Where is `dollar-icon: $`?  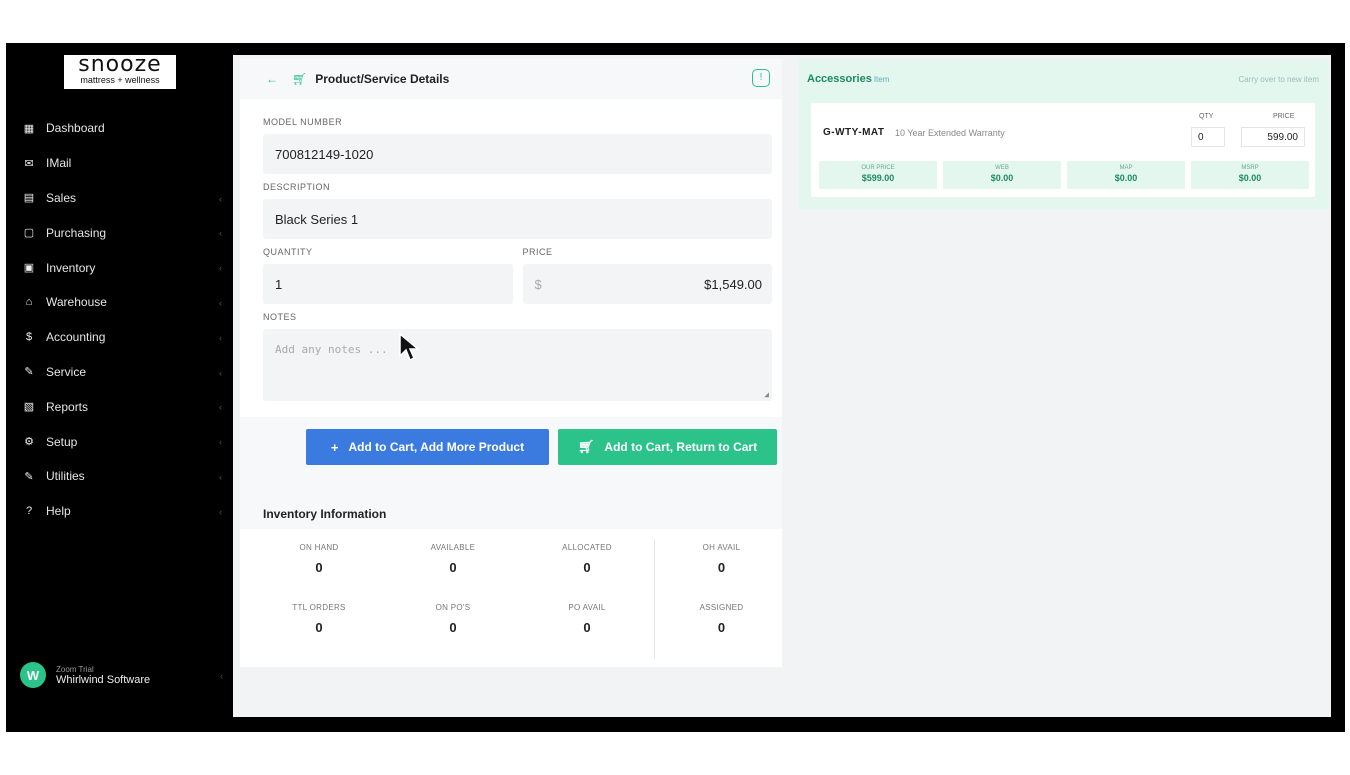 dollar-icon: $ is located at coordinates (29, 337).